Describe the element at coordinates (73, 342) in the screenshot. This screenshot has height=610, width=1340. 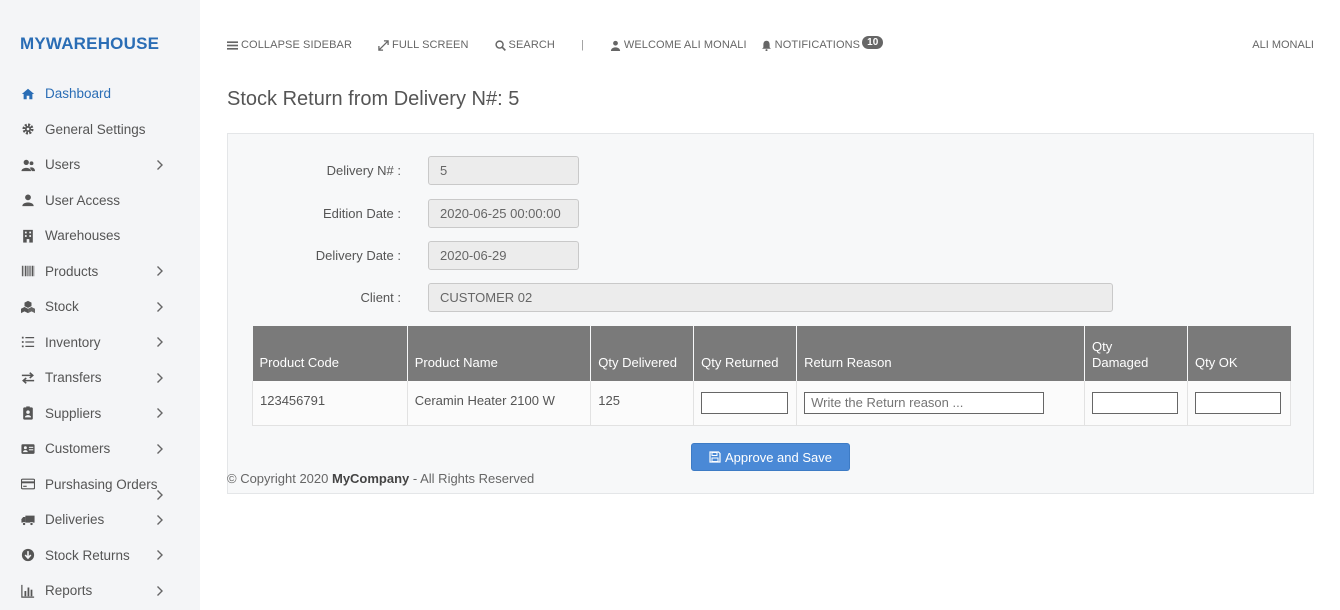
I see `sidebar-item-label: Inventory` at that location.